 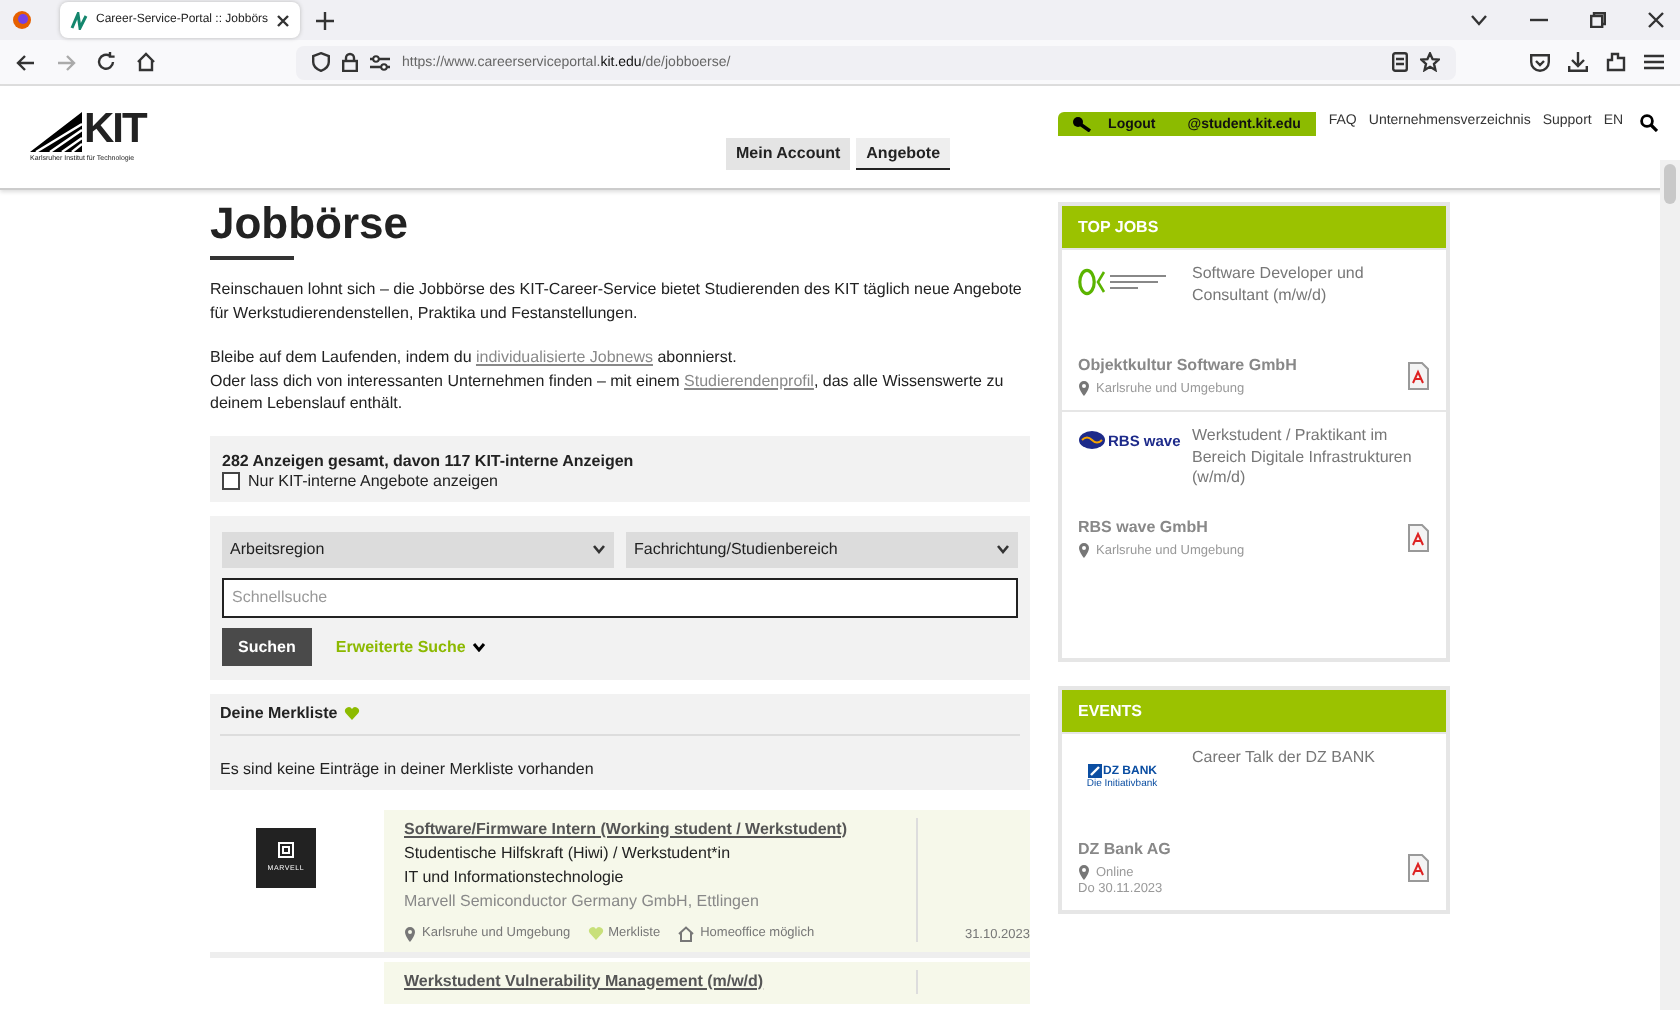 What do you see at coordinates (1187, 365) in the screenshot?
I see `company-name: Objektkultur Software GmbH` at bounding box center [1187, 365].